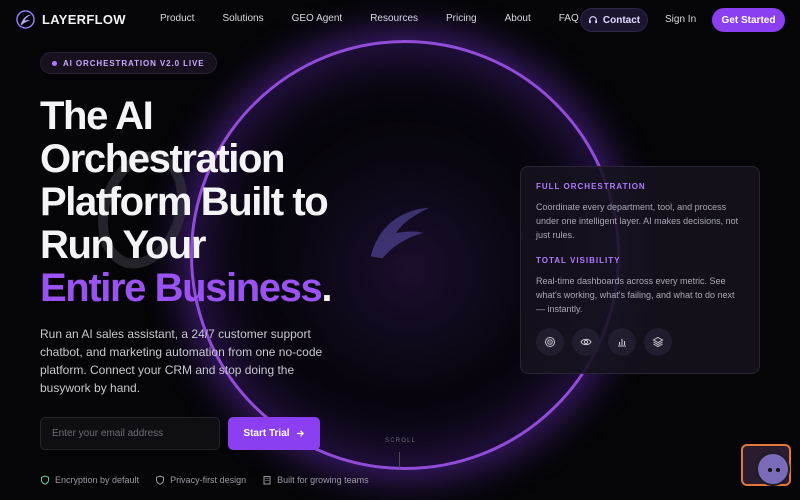 The width and height of the screenshot is (800, 500). What do you see at coordinates (622, 342) in the screenshot?
I see `chart-icon` at bounding box center [622, 342].